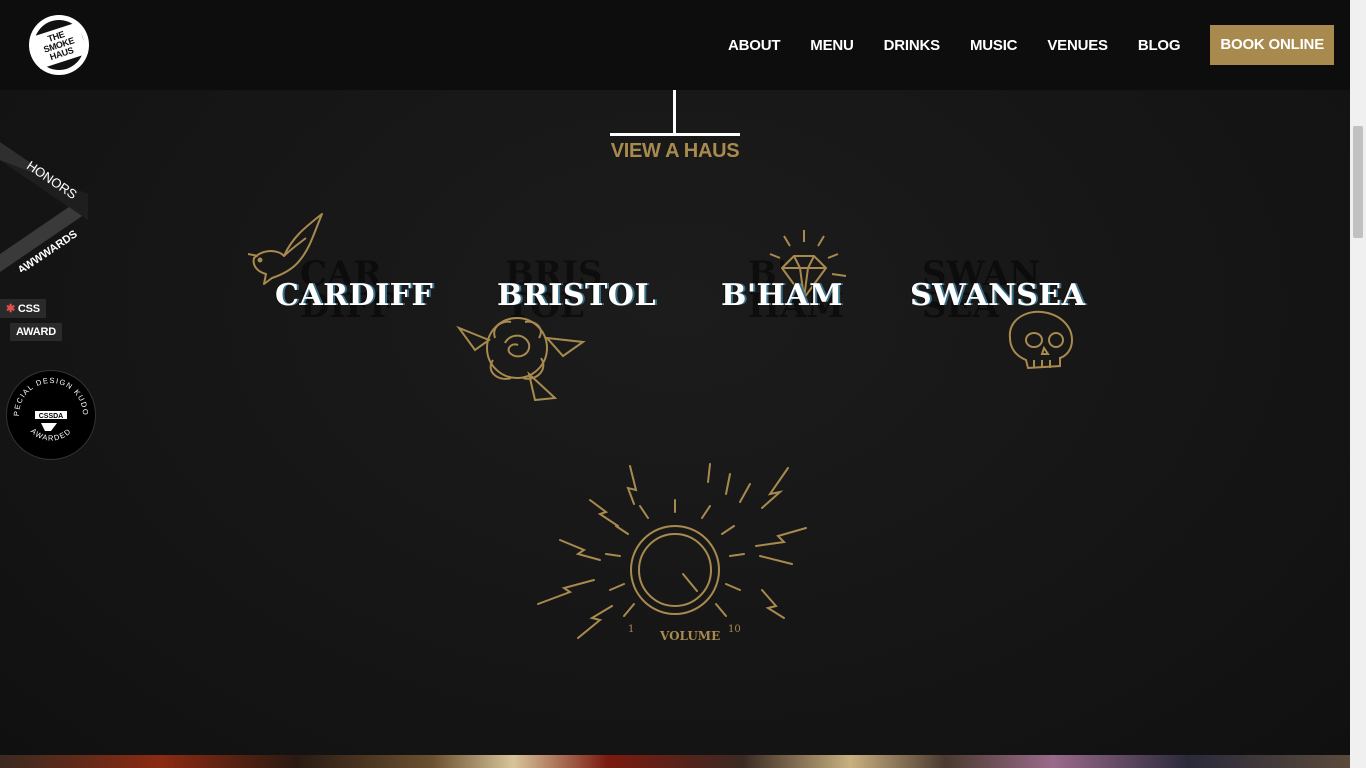 This screenshot has height=768, width=1366. Describe the element at coordinates (1077, 45) in the screenshot. I see `nav-venues: VENUES` at that location.